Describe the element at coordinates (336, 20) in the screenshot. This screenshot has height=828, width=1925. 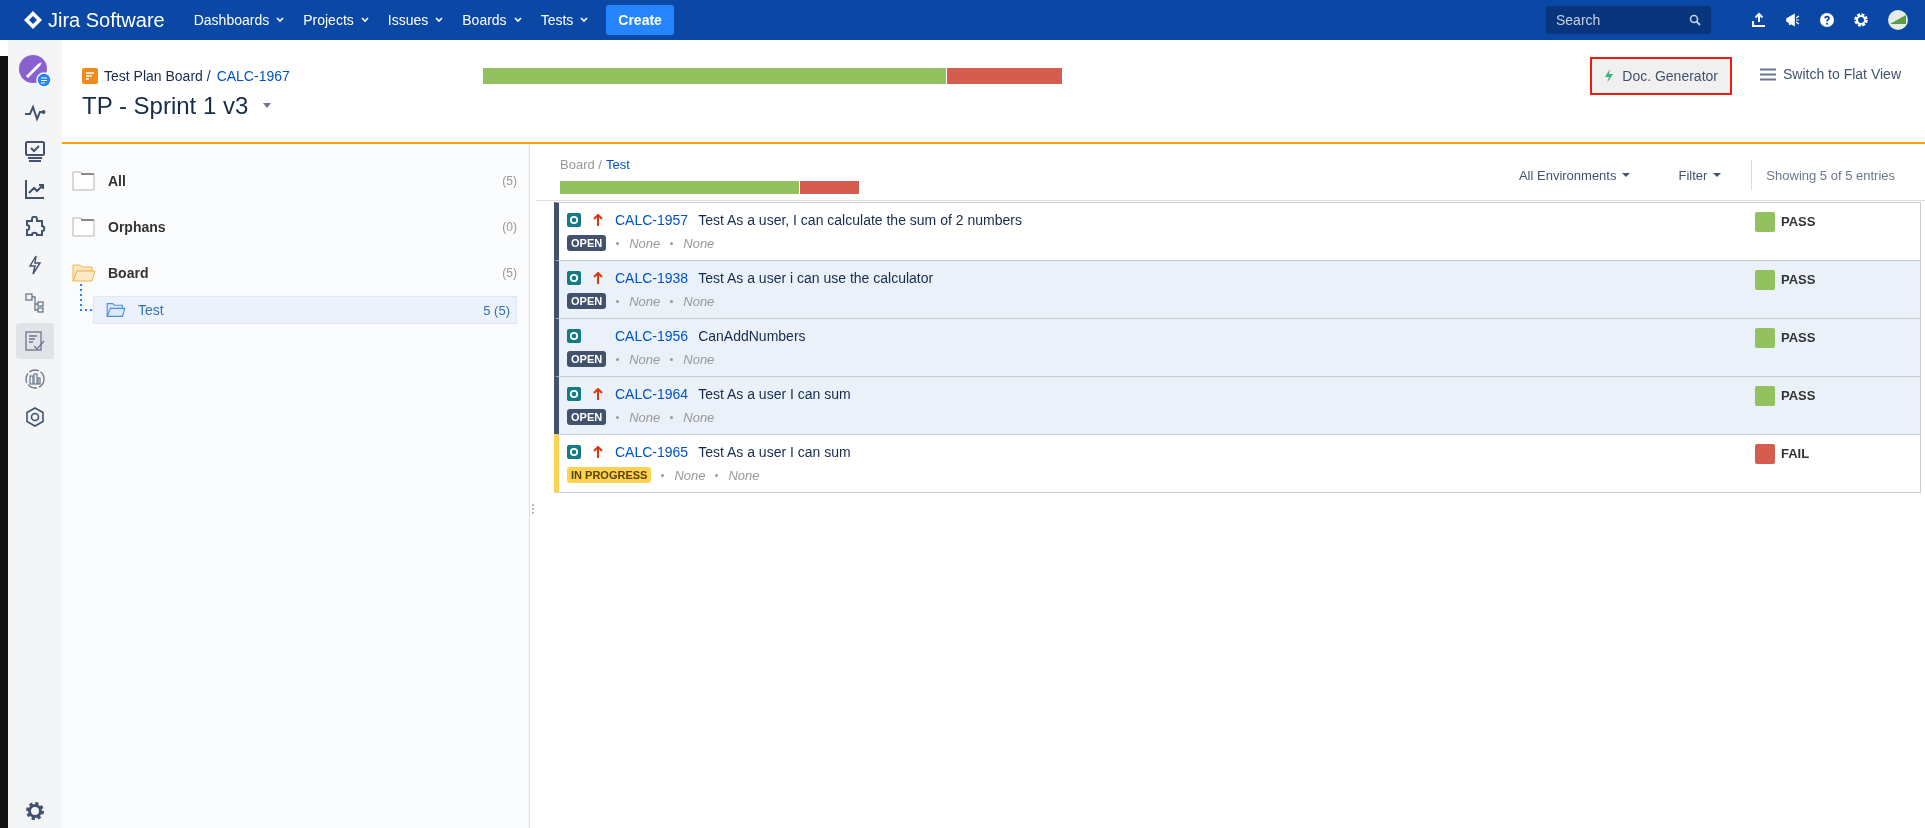
I see `nav-menu-item: Projects` at that location.